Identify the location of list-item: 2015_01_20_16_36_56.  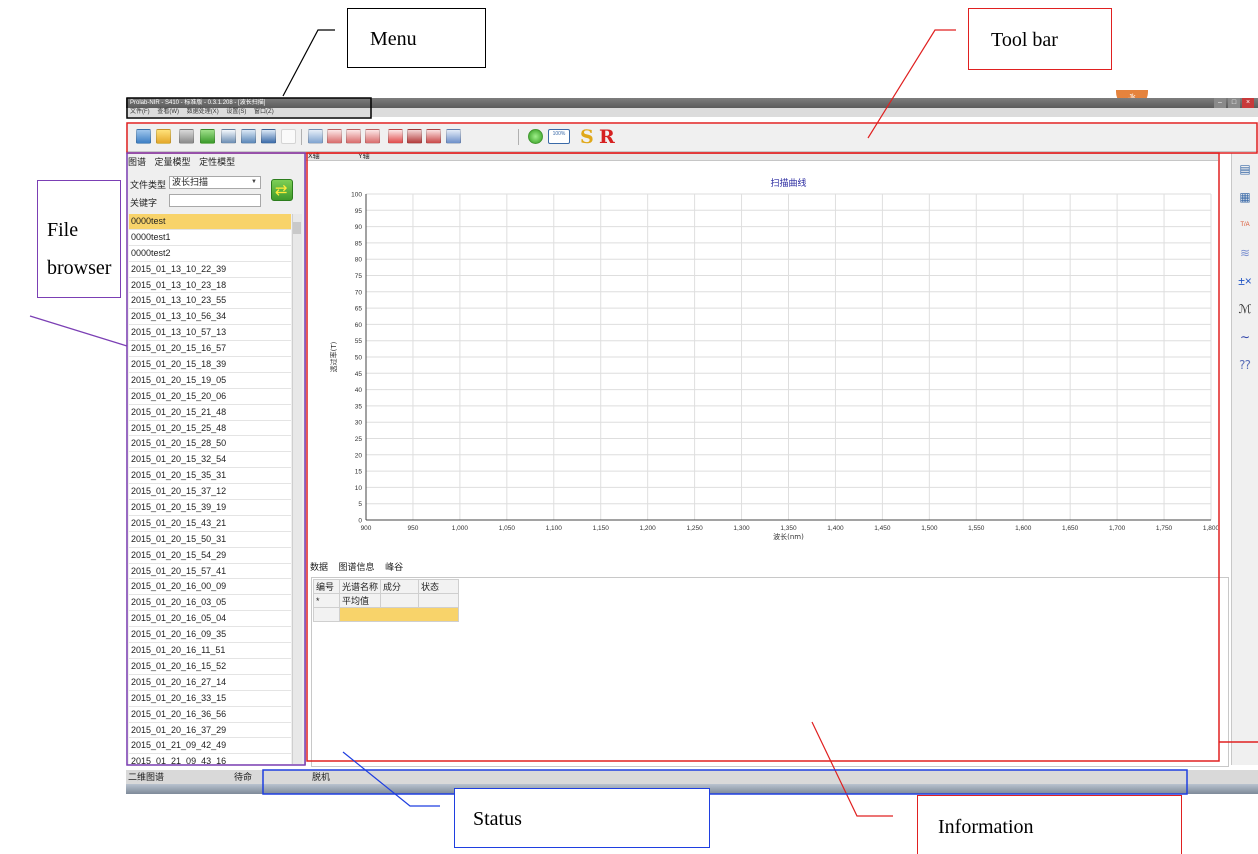
(210, 715).